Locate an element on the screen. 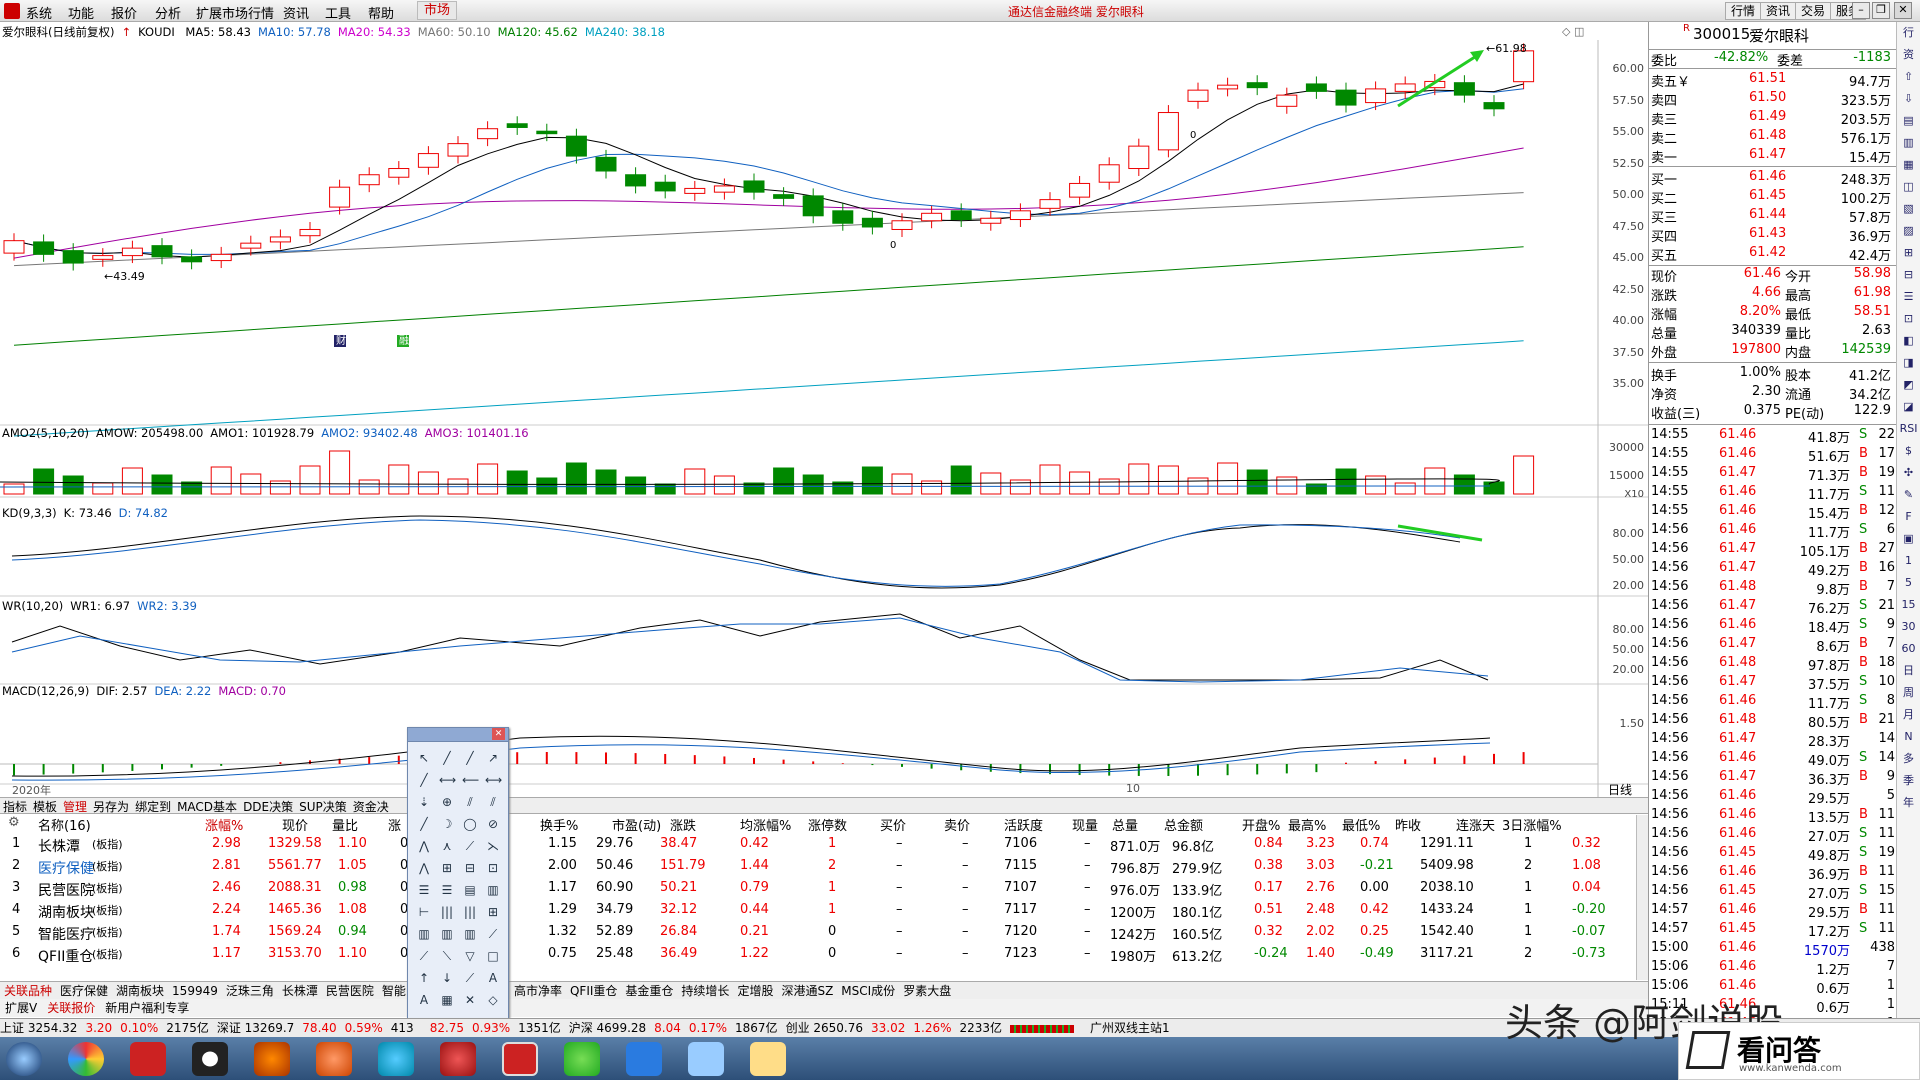 This screenshot has height=1080, width=1920. draw-tool-icon: ⊕ is located at coordinates (447, 802).